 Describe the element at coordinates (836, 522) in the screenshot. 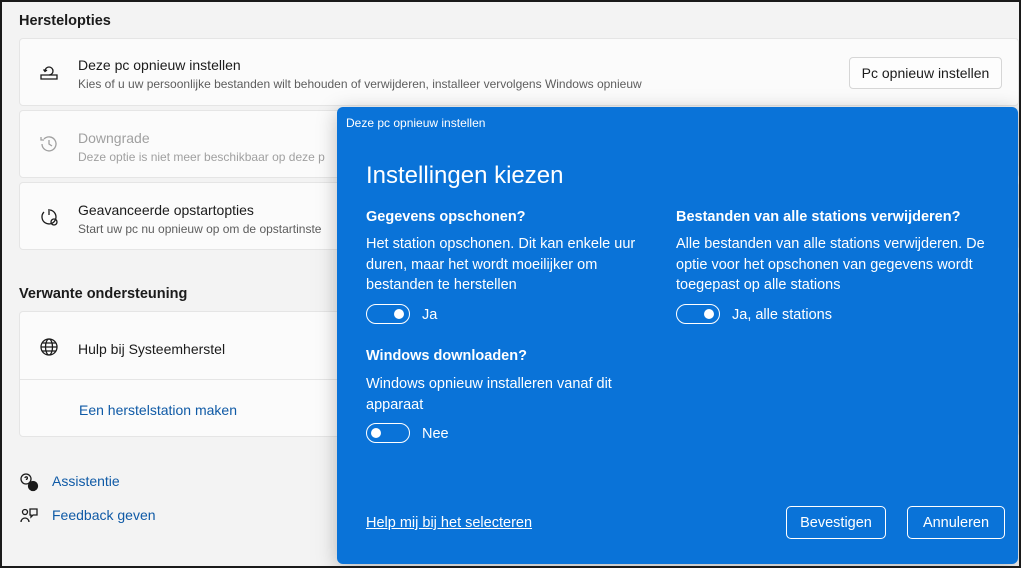

I see `confirm-button: Bevestigen` at that location.